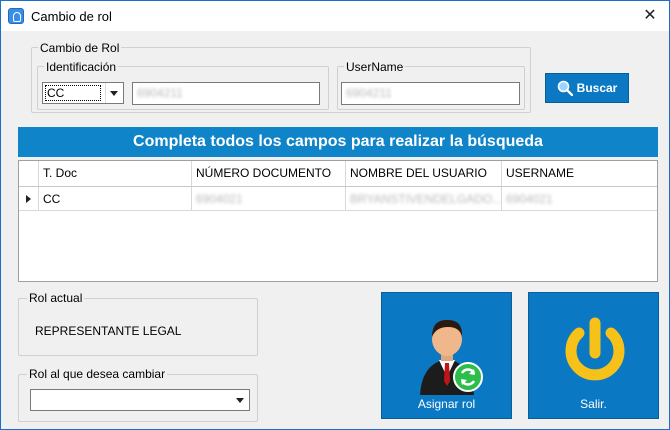  I want to click on cell-username-value: 6904021, so click(529, 199).